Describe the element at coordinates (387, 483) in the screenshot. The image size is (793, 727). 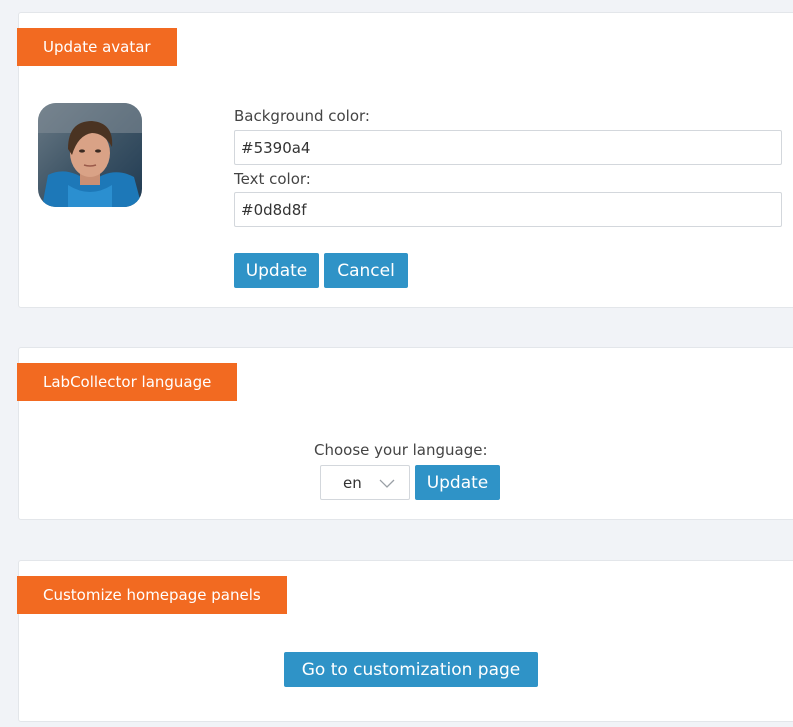
I see `chevron-down-icon` at that location.